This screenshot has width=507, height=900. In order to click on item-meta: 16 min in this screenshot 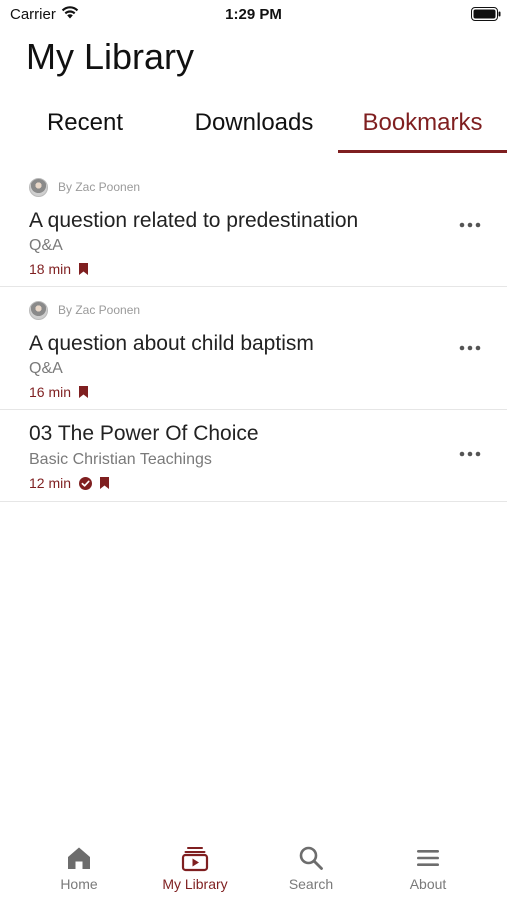, I will do `click(59, 392)`.